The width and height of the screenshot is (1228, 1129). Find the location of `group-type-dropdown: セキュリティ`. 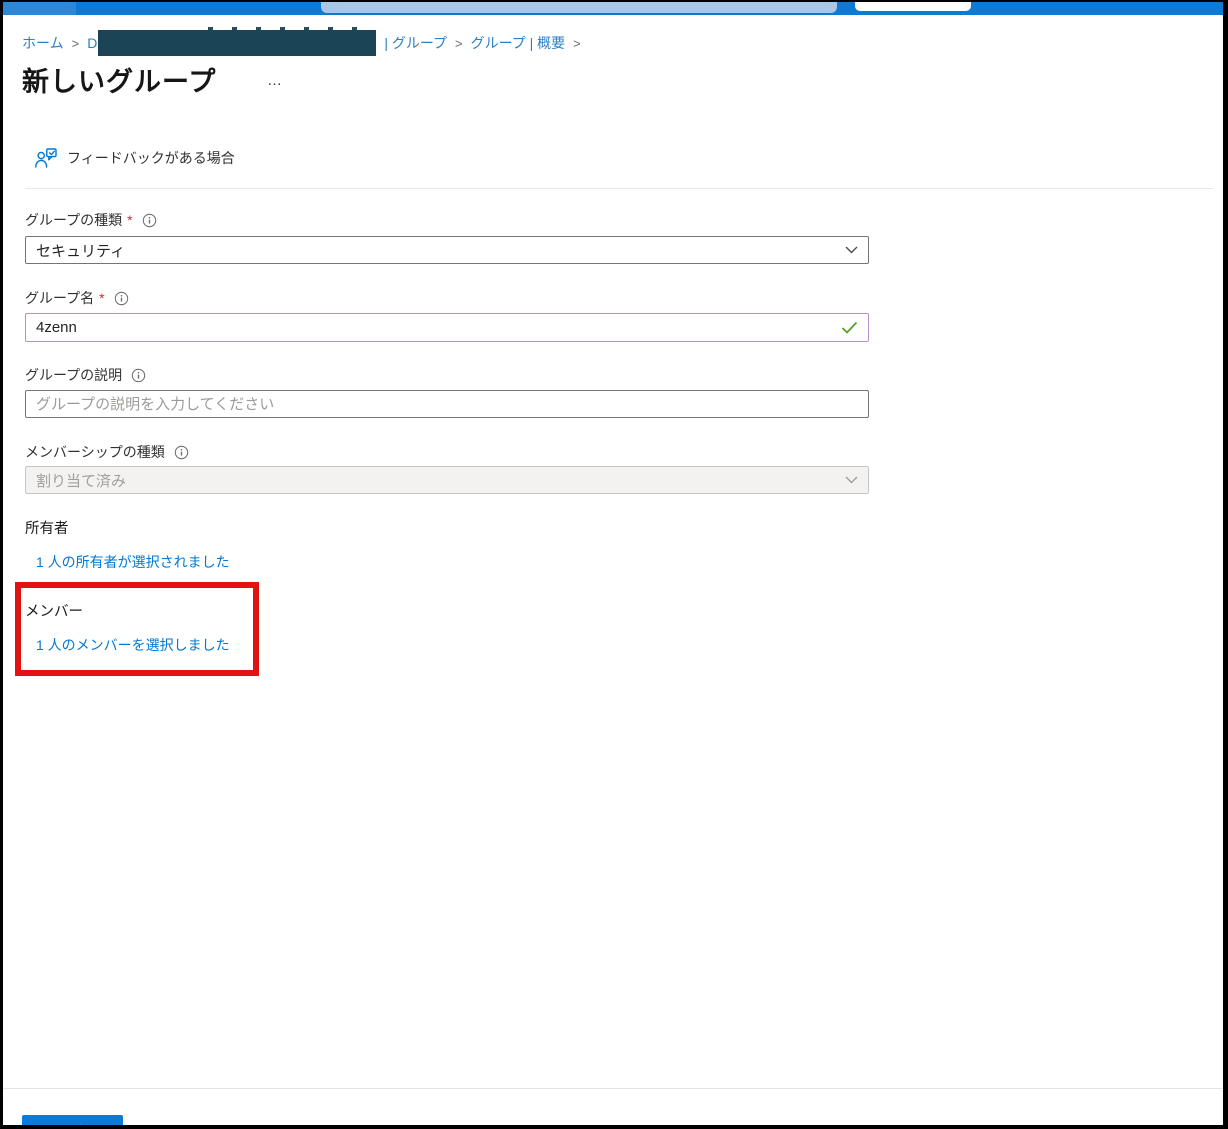

group-type-dropdown: セキュリティ is located at coordinates (447, 250).